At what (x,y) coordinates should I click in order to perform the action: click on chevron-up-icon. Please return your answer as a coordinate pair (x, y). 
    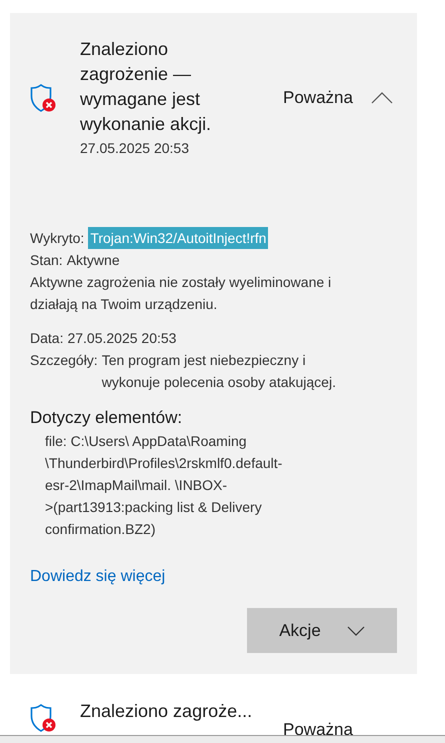
    Looking at the image, I should click on (382, 98).